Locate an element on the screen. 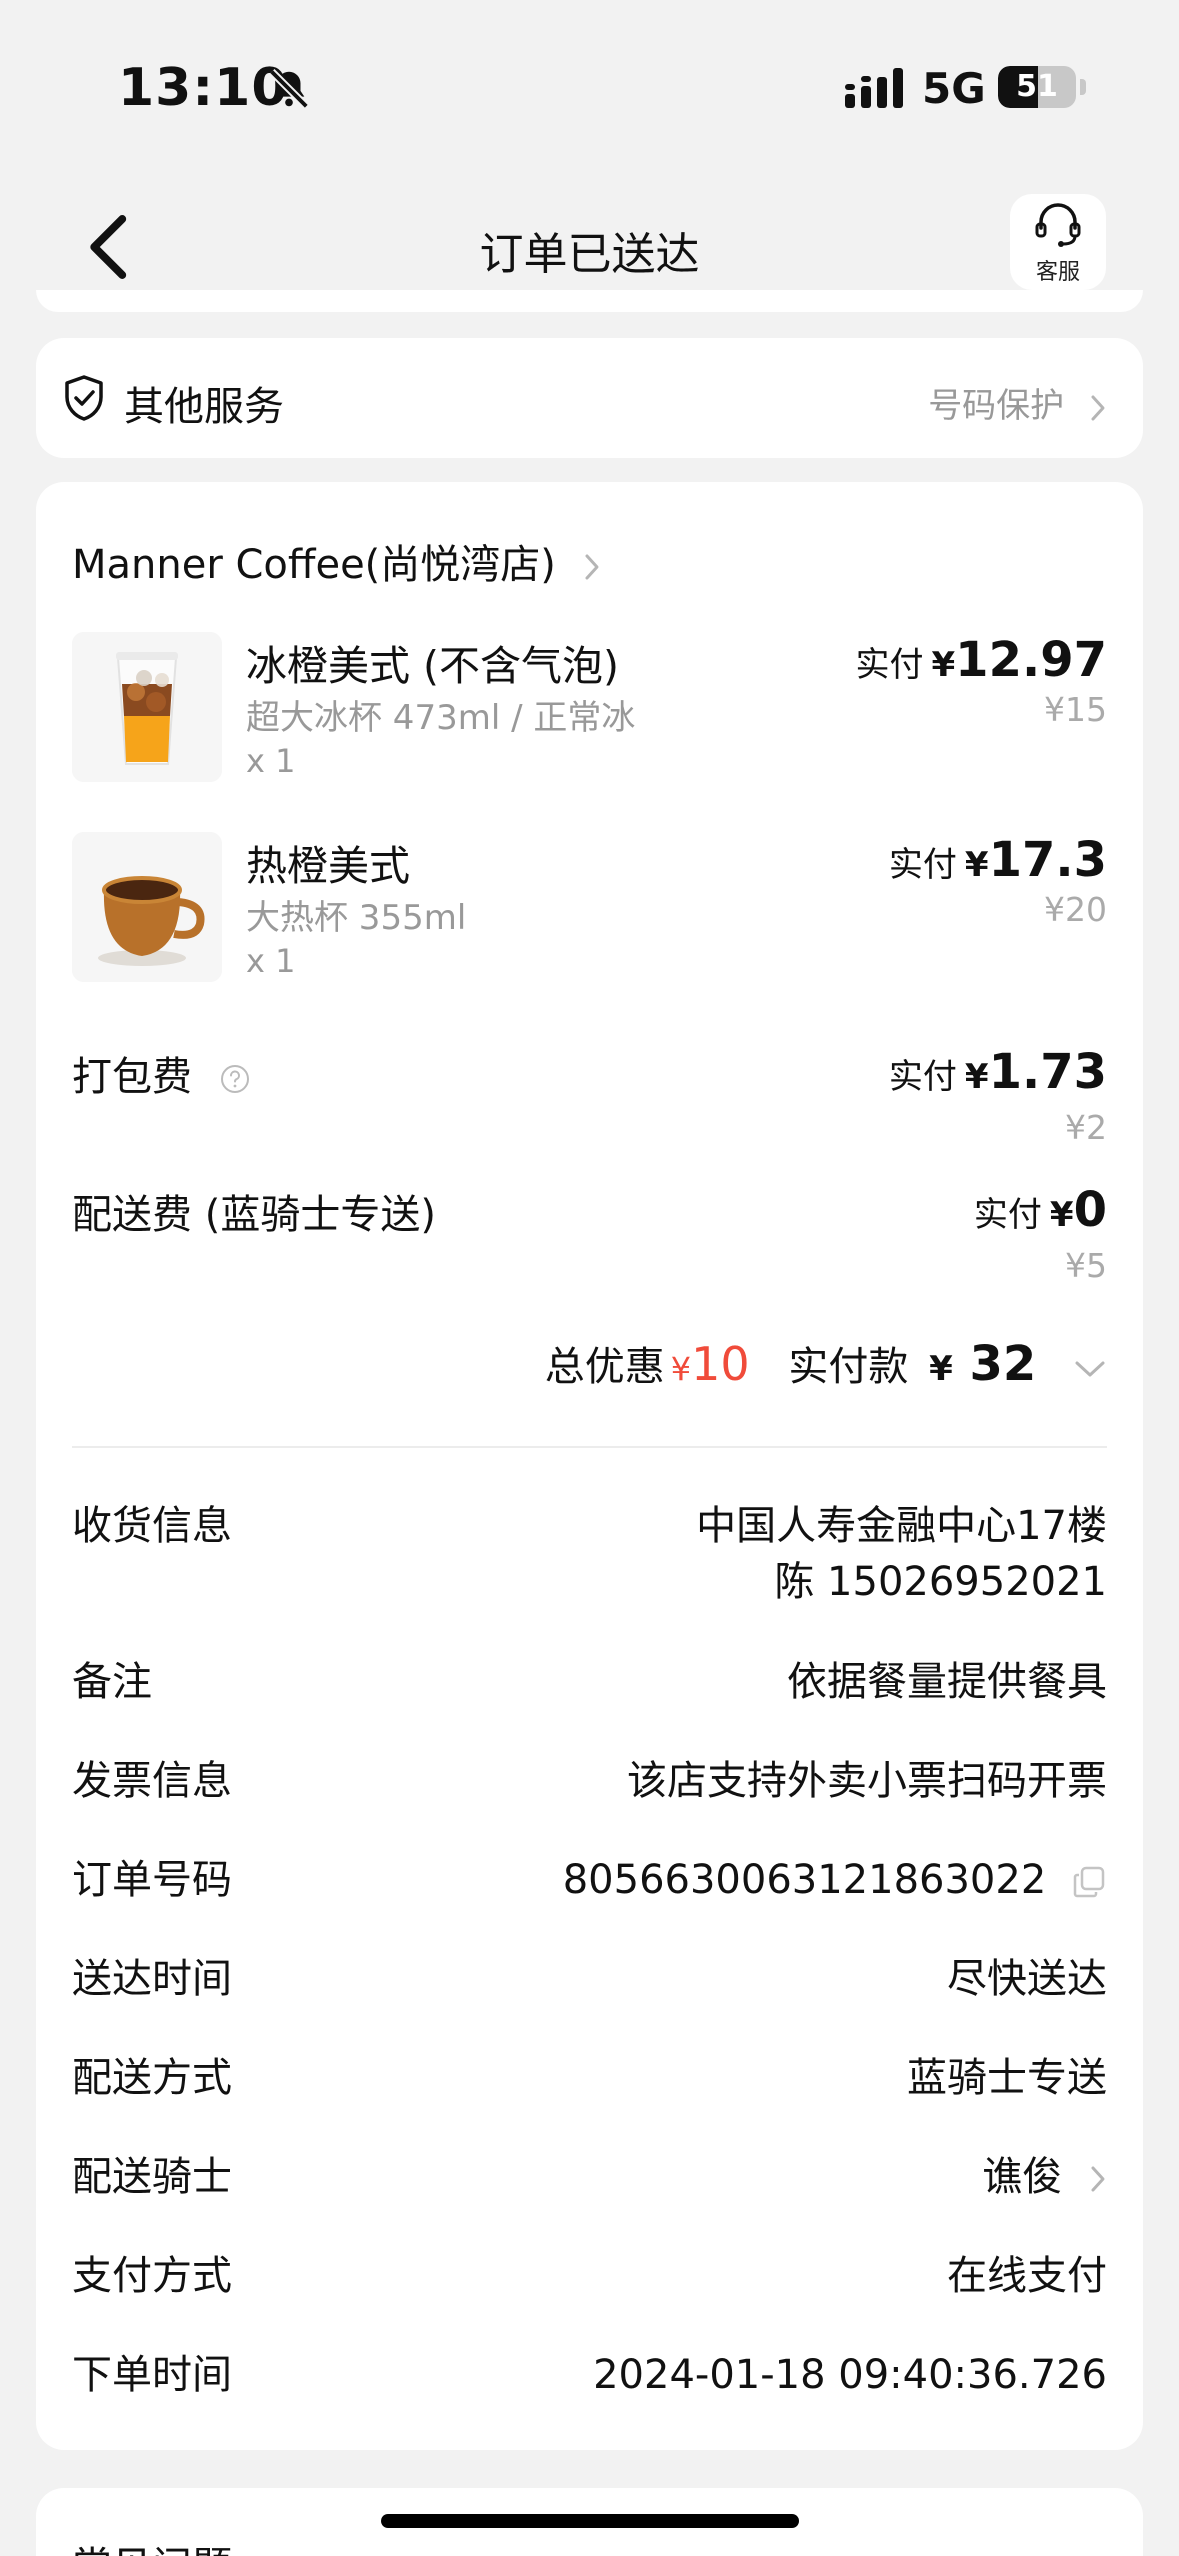 This screenshot has height=2556, width=1179. address-line: 中国人寿金融中心17楼 is located at coordinates (901, 1526).